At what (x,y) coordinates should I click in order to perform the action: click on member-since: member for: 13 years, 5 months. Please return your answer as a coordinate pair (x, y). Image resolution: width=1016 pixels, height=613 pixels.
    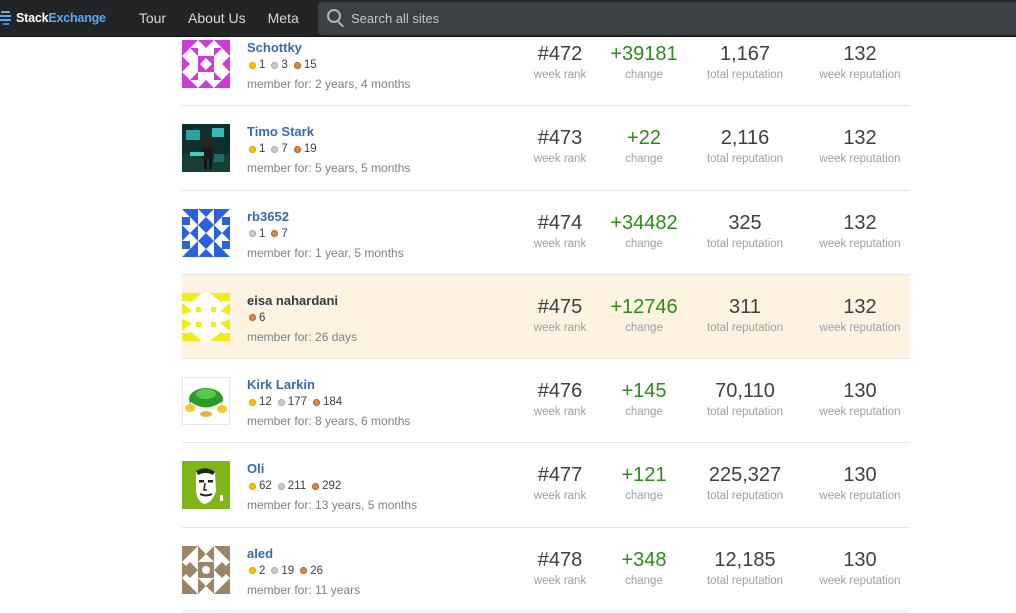
    Looking at the image, I should click on (332, 505).